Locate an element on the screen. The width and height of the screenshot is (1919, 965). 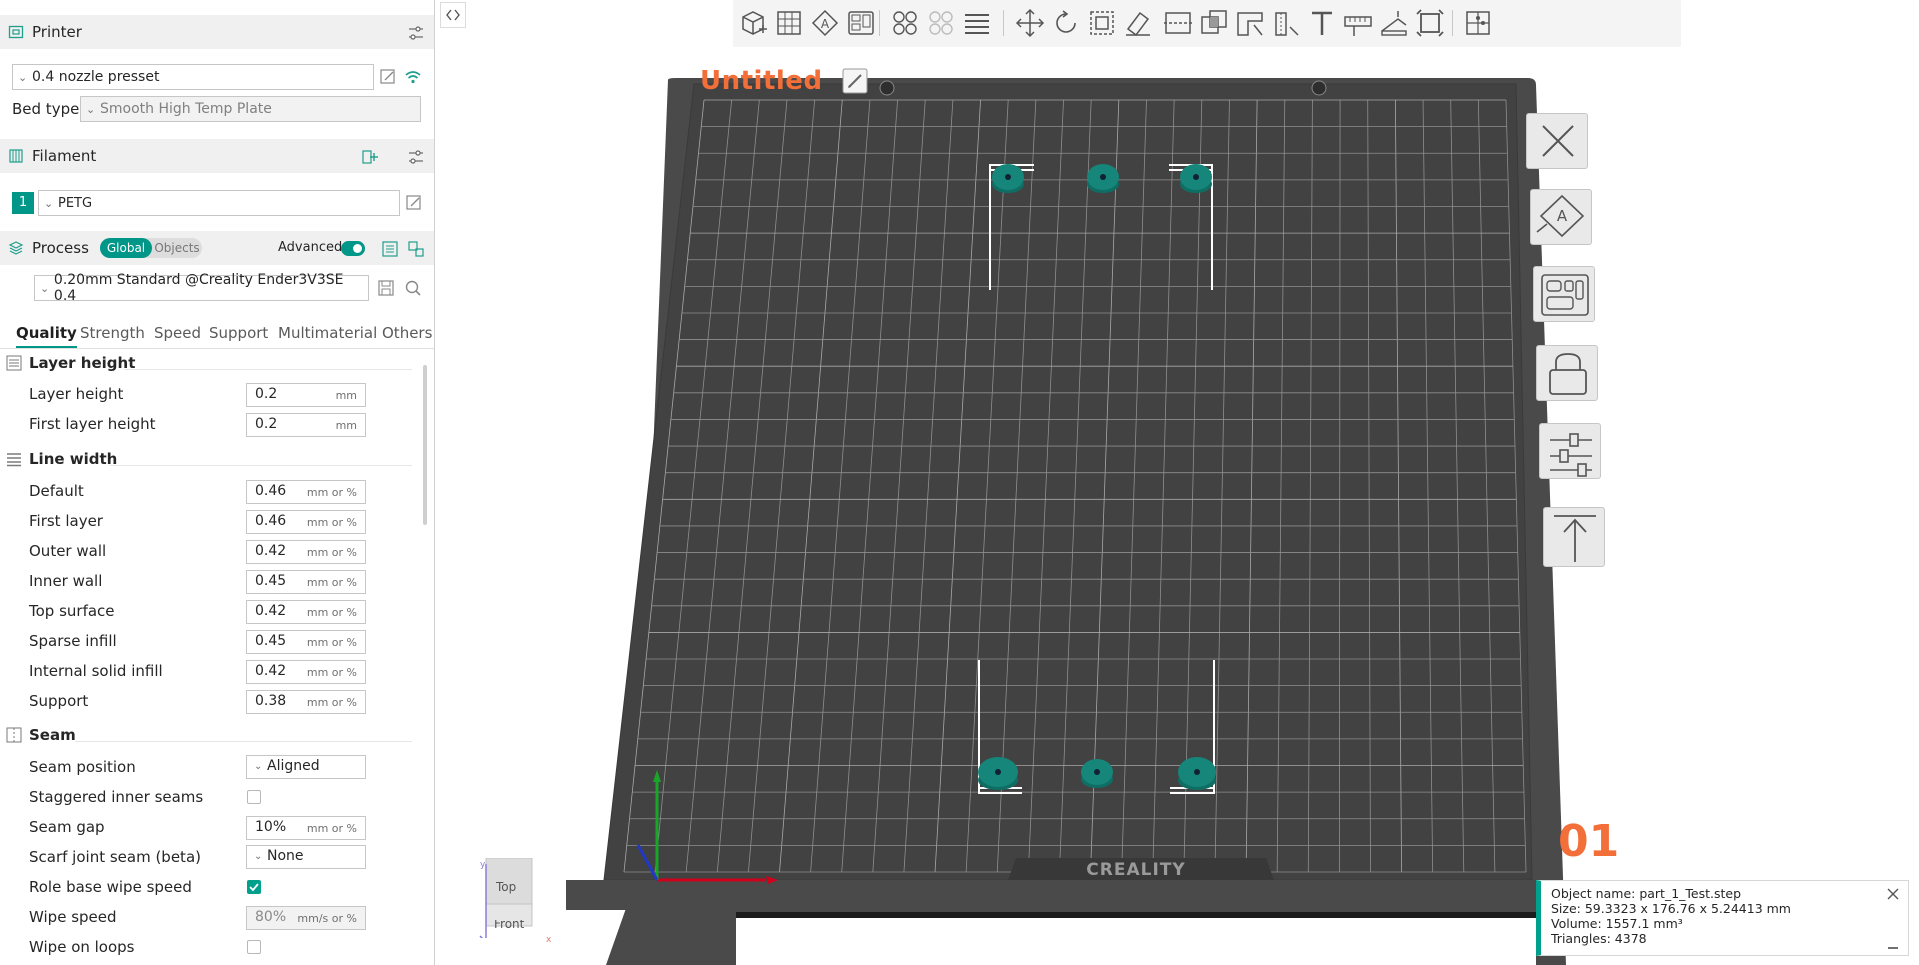
plate-settings-icon is located at coordinates (1571, 455).